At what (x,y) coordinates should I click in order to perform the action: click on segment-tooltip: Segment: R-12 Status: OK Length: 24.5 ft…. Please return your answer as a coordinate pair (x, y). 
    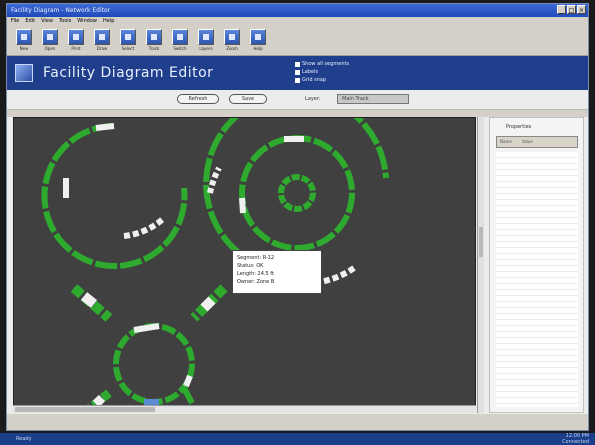
    Looking at the image, I should click on (277, 272).